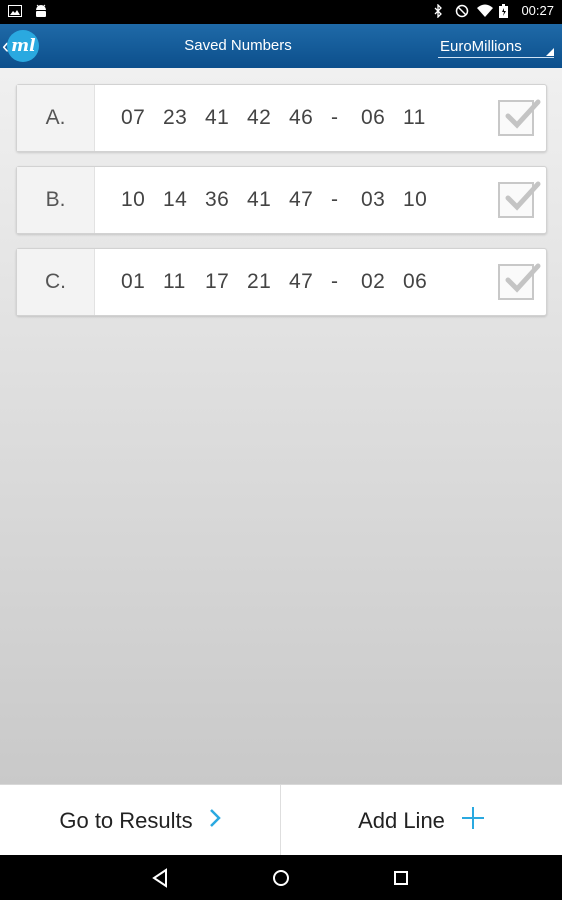  What do you see at coordinates (56, 282) in the screenshot?
I see `line-label: C.` at bounding box center [56, 282].